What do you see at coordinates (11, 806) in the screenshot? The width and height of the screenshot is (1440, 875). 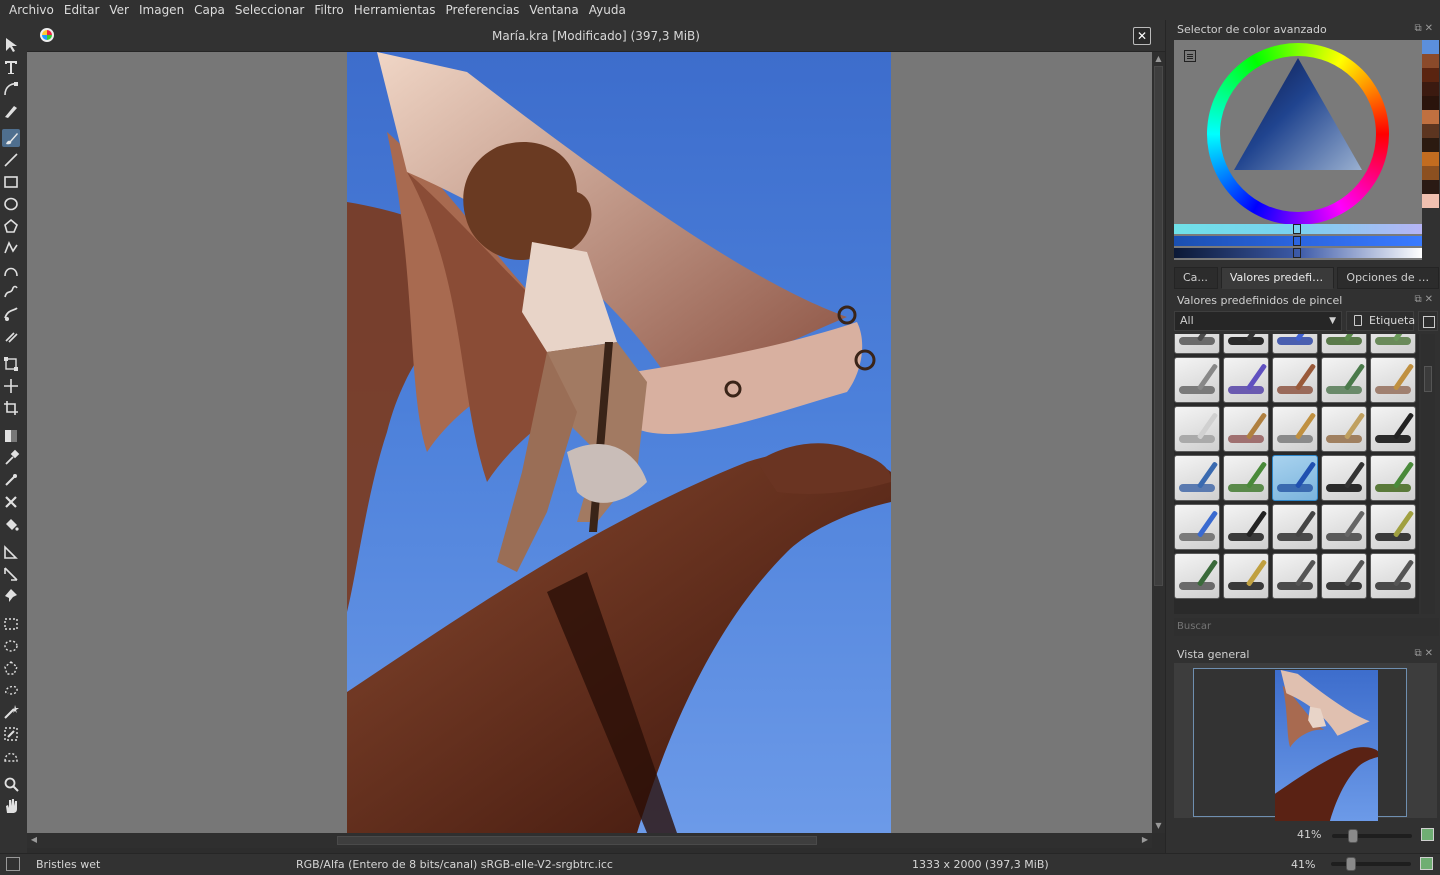 I see `pan-tool` at bounding box center [11, 806].